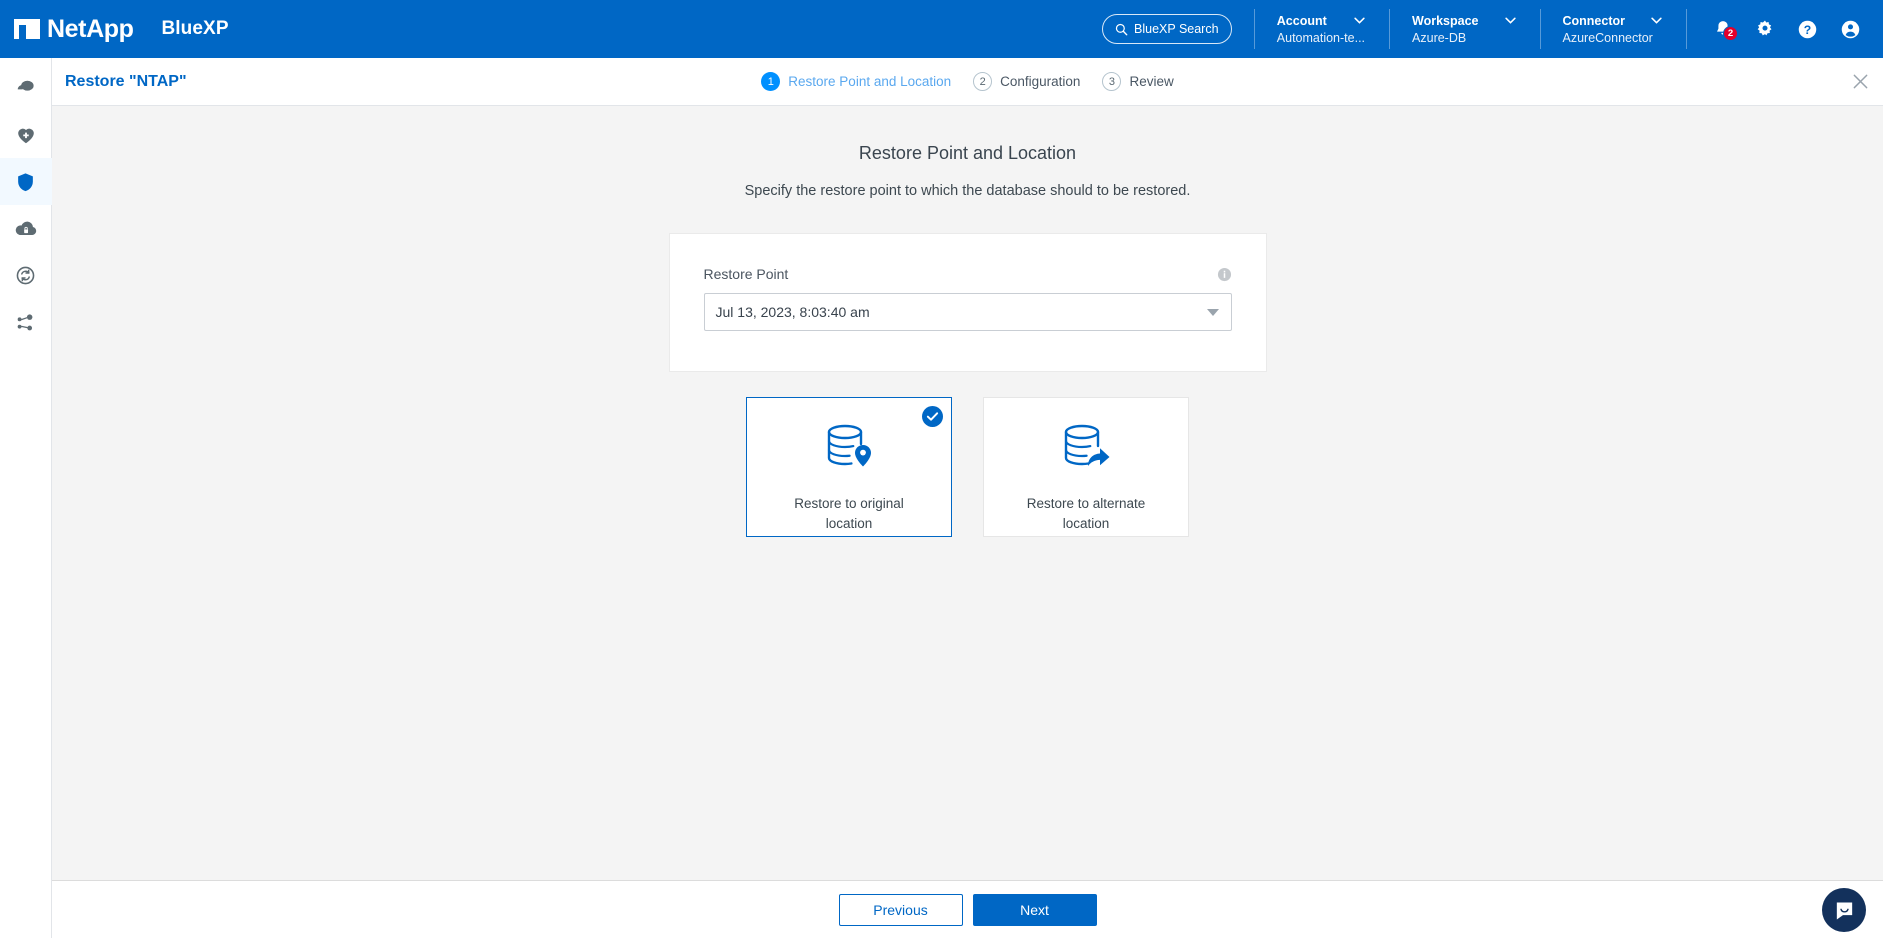 This screenshot has width=1883, height=938. What do you see at coordinates (967, 153) in the screenshot?
I see `content-title: Restore Point and Location` at bounding box center [967, 153].